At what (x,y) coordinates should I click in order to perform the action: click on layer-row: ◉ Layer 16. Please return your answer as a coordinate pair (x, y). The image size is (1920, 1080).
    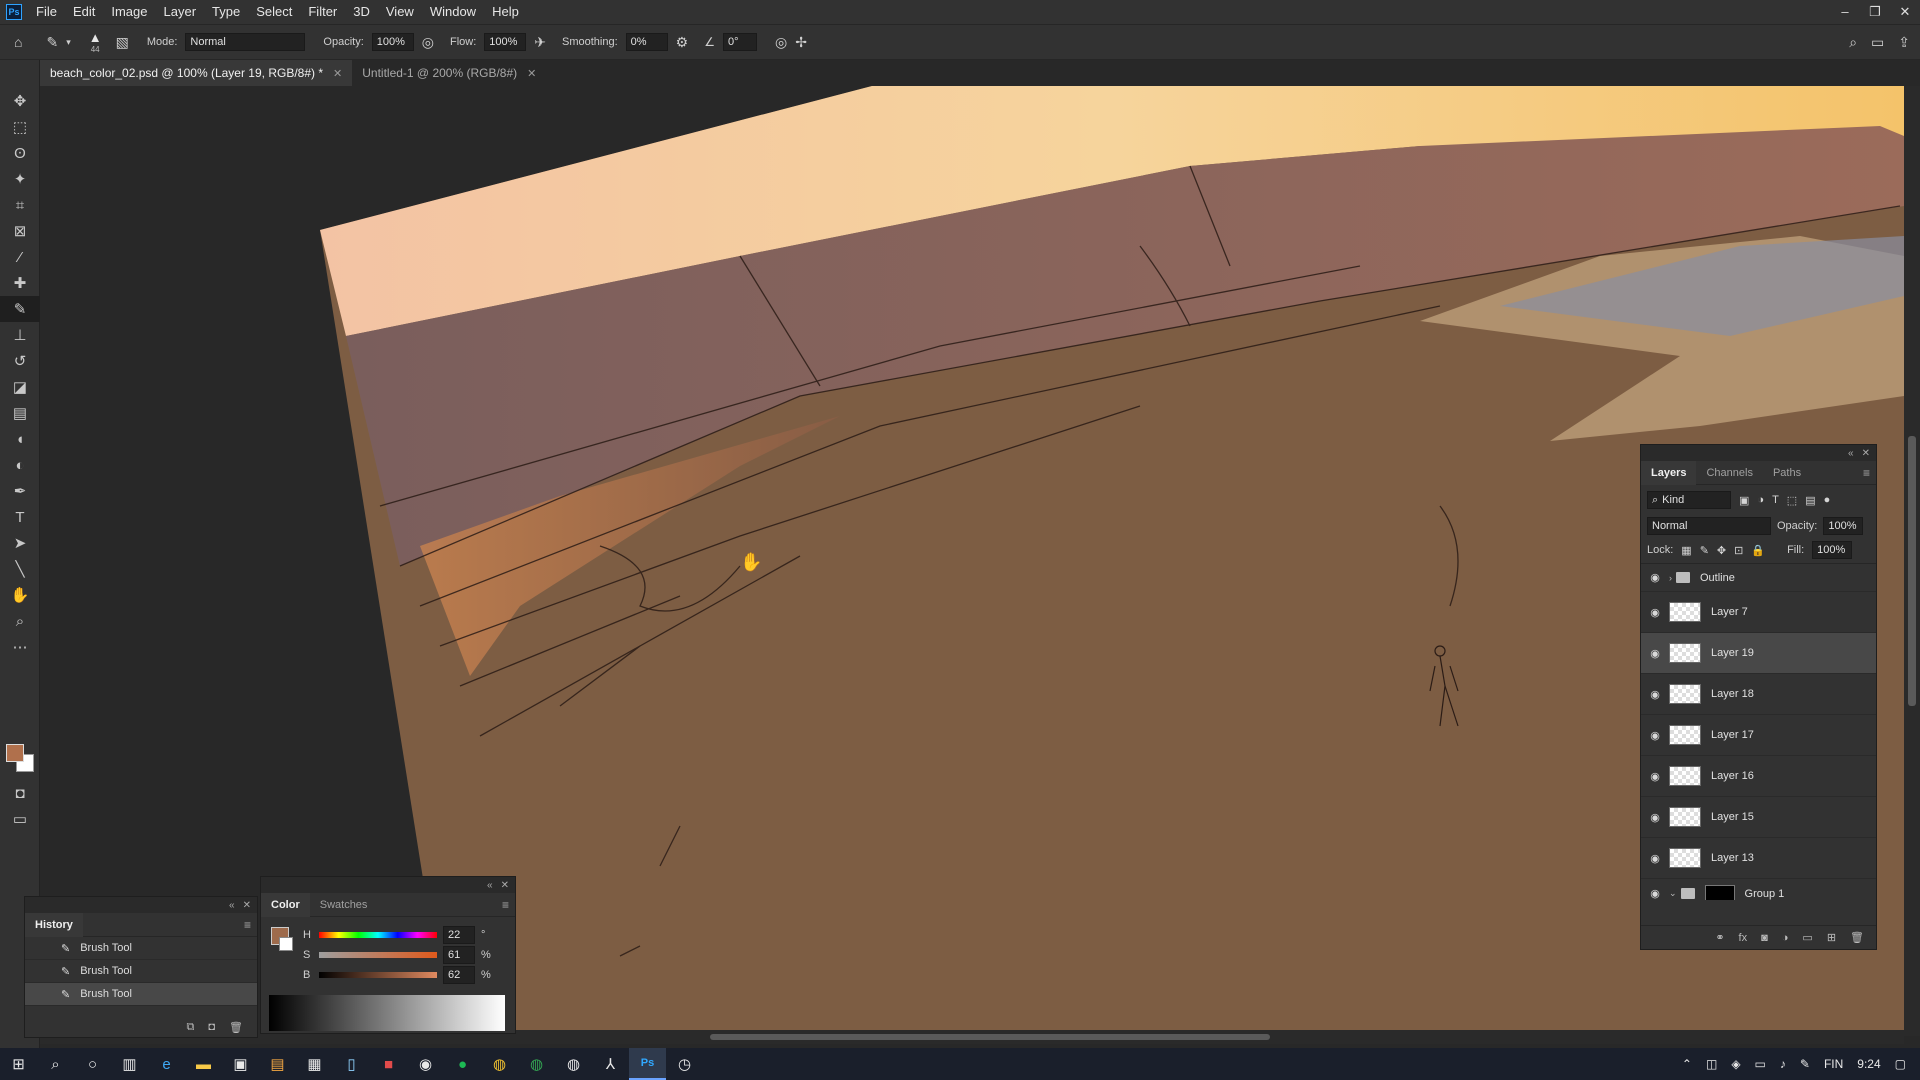
    Looking at the image, I should click on (1758, 776).